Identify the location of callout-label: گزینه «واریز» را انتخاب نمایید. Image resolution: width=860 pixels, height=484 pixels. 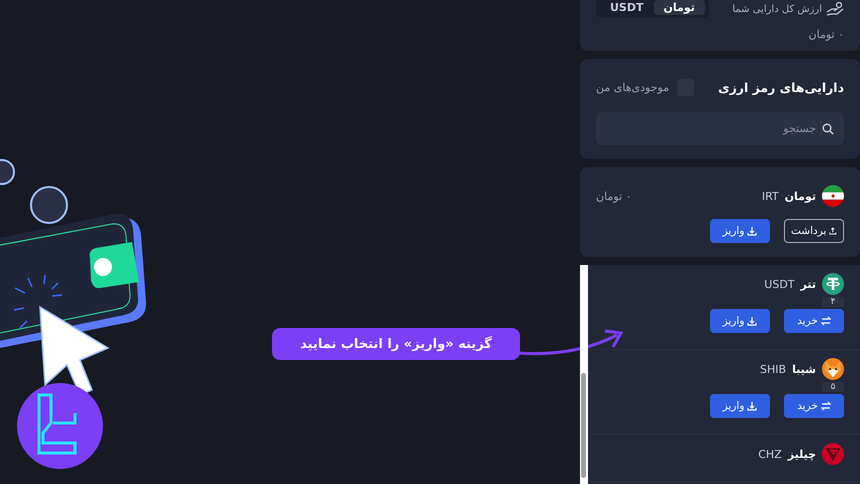
(396, 344).